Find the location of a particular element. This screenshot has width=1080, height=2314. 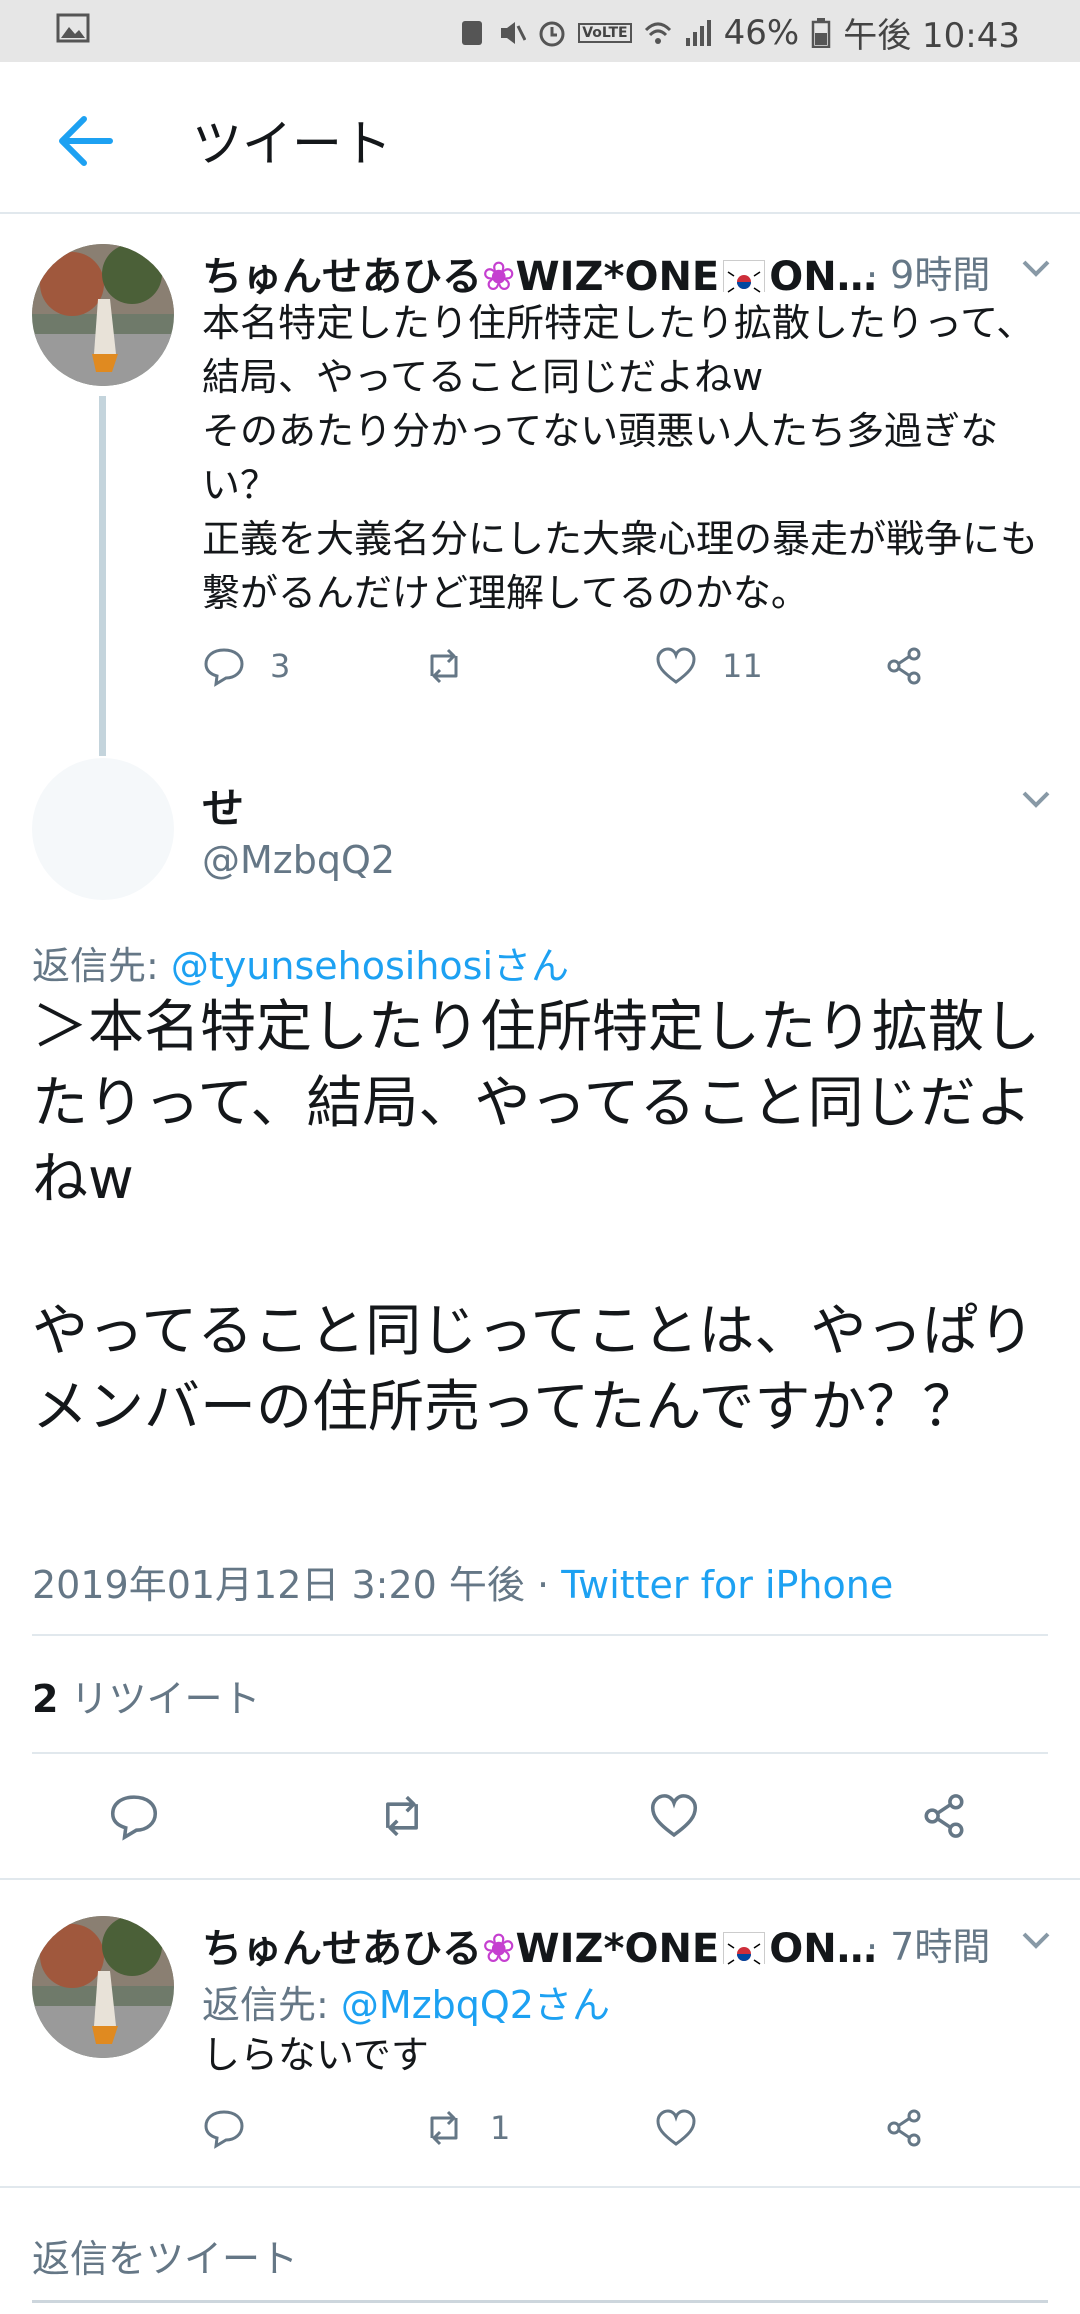

reply-to-user-link: @tyunsehosihosiさん is located at coordinates (370, 966).